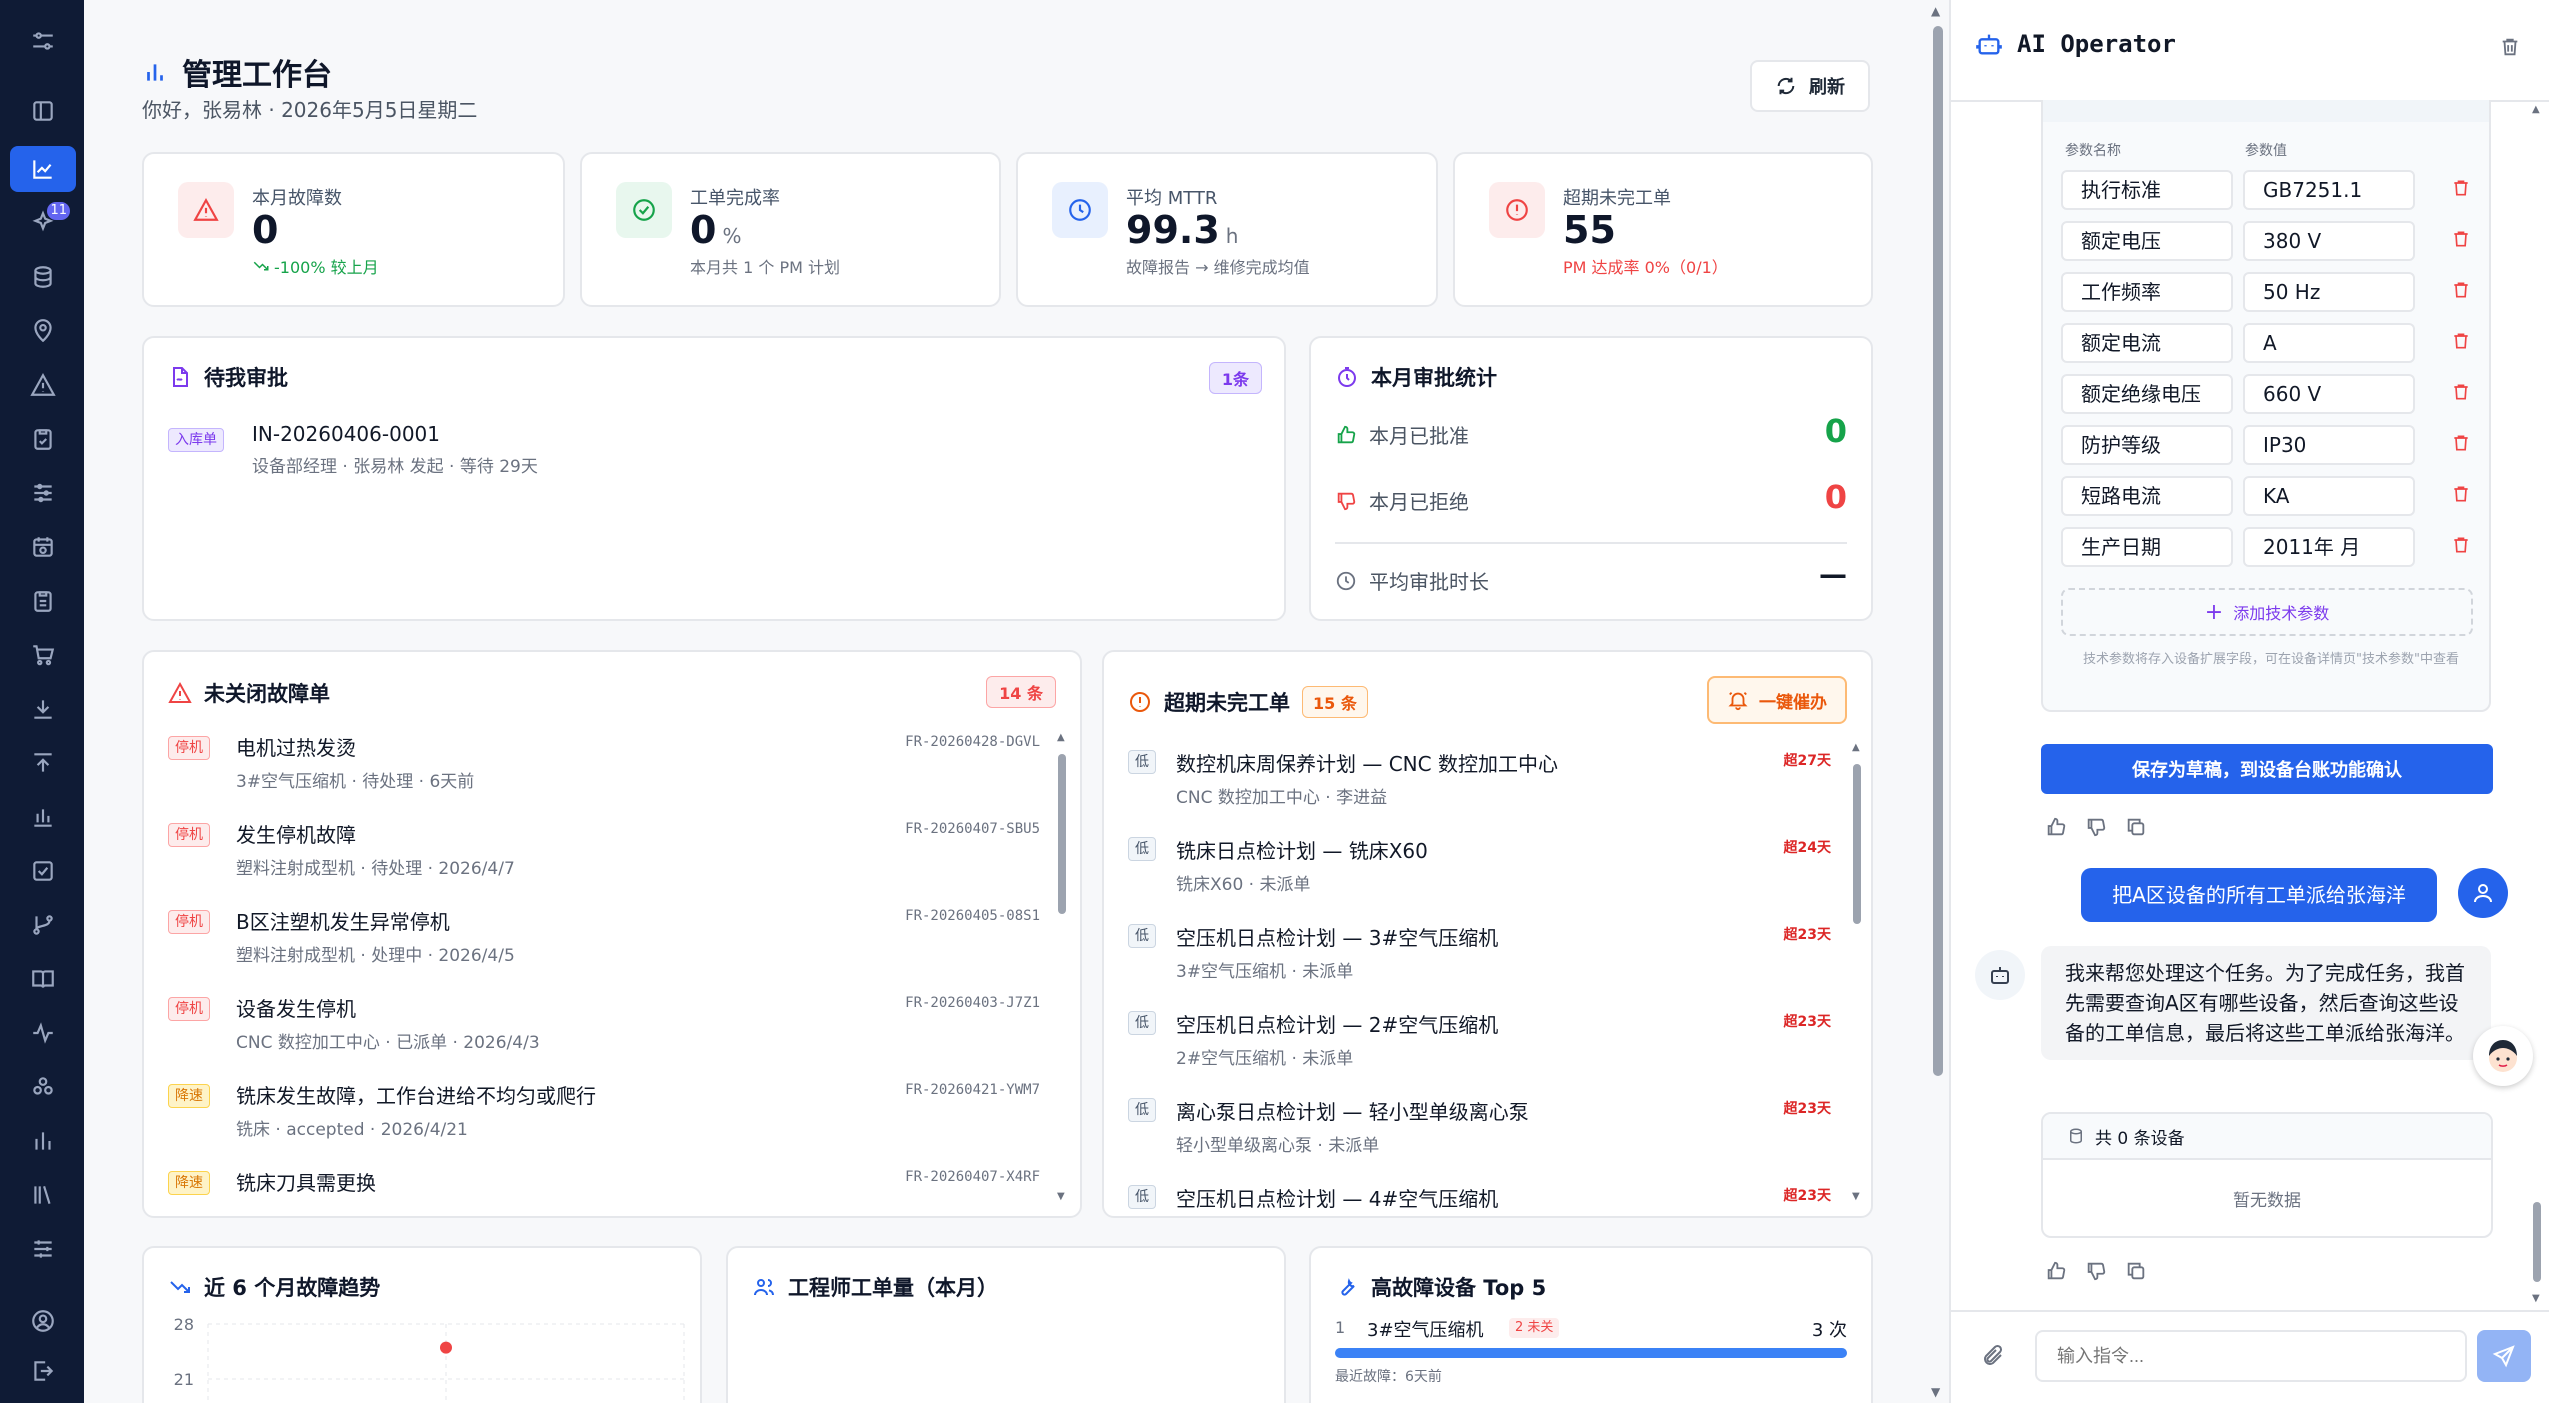  Describe the element at coordinates (2329, 394) in the screenshot. I see `param-value-field: 660 V` at that location.